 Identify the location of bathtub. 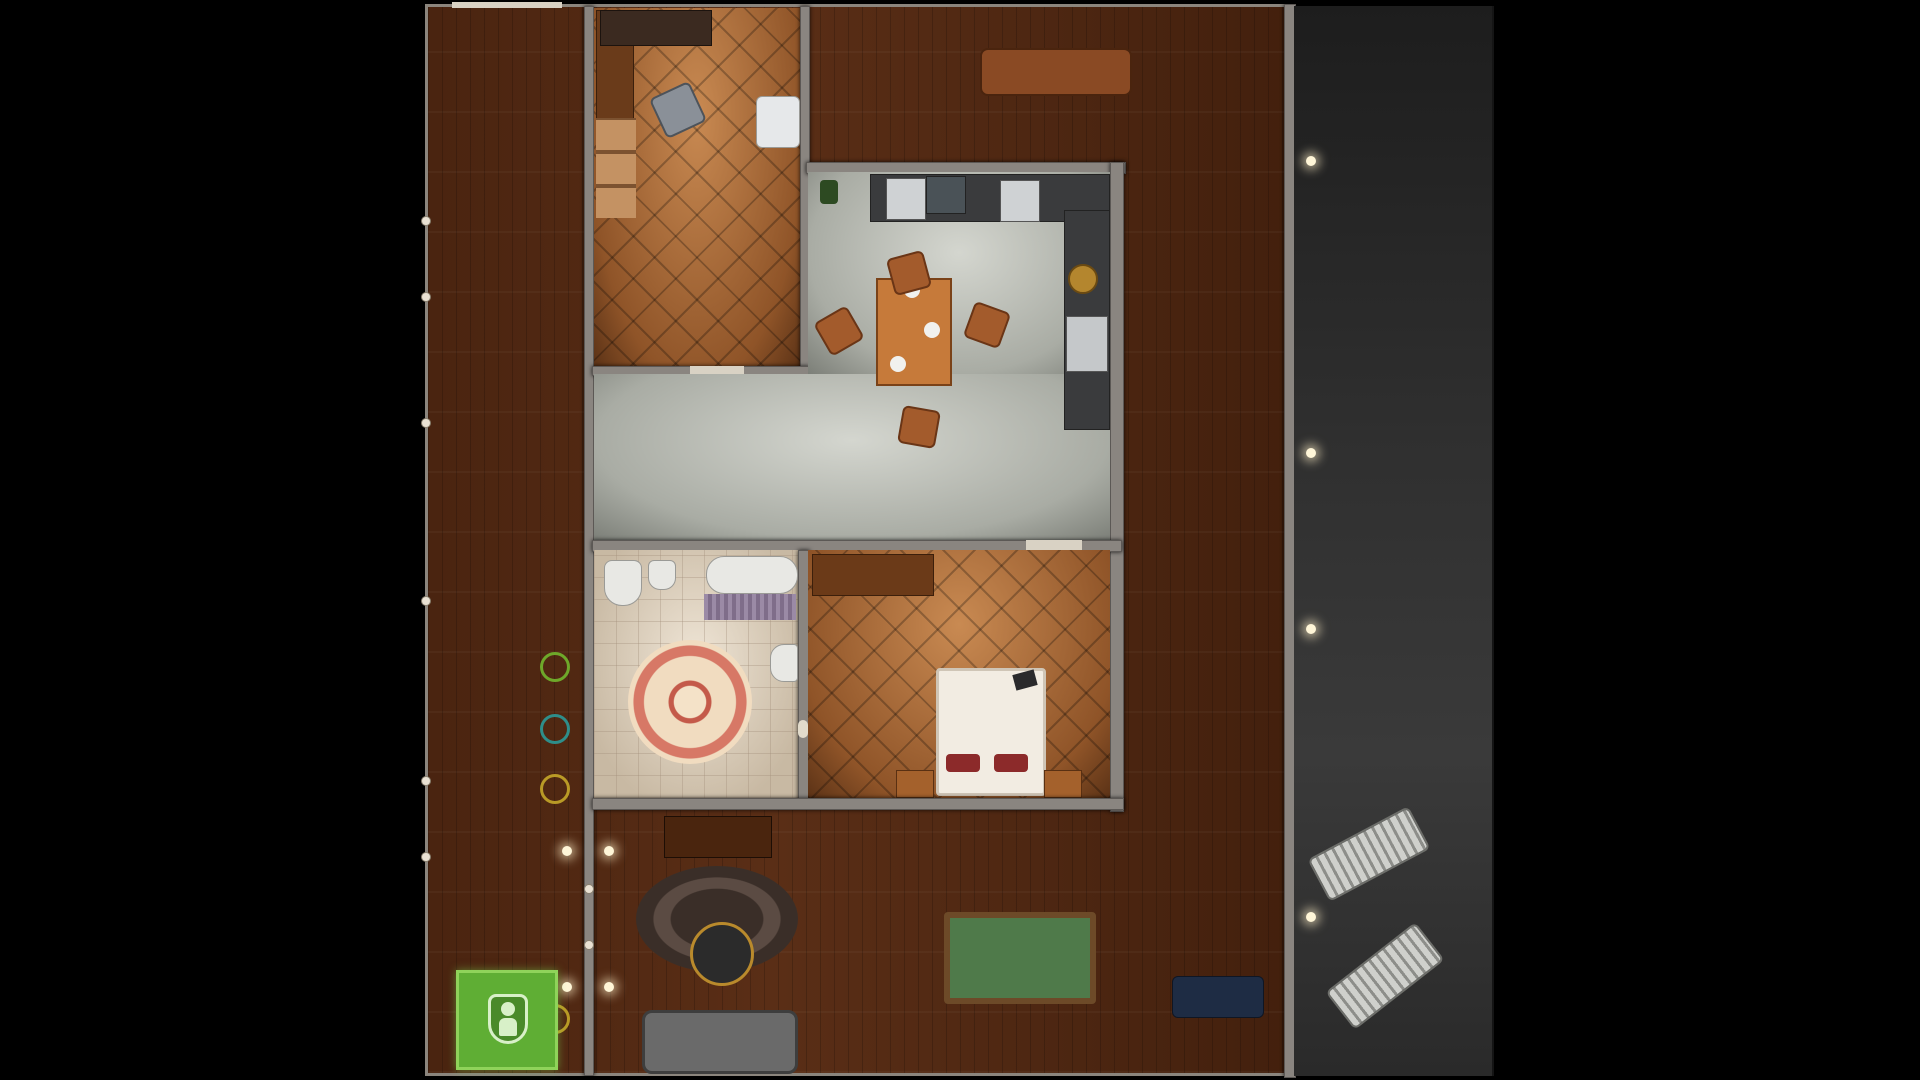
(752, 575).